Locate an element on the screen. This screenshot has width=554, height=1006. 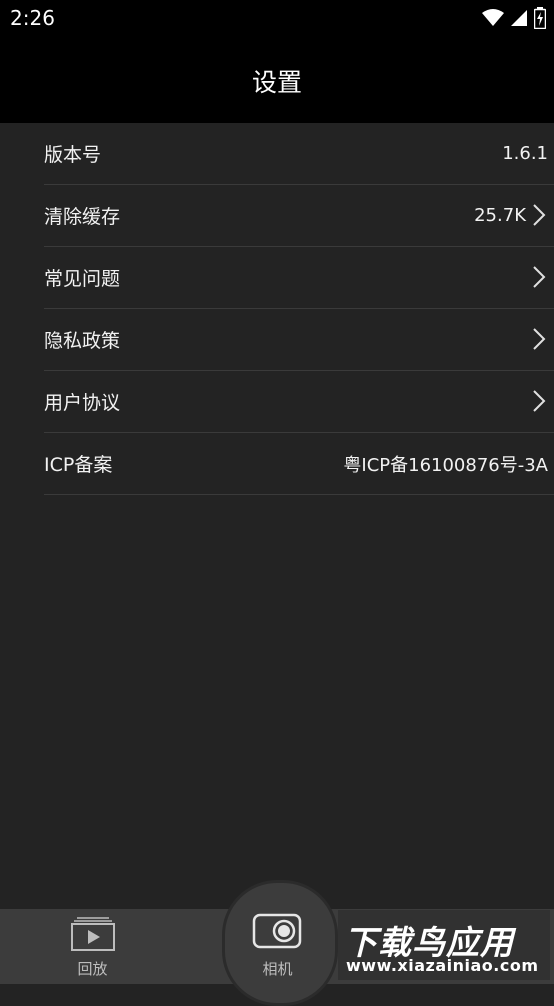
page-title: 设置 is located at coordinates (276, 82).